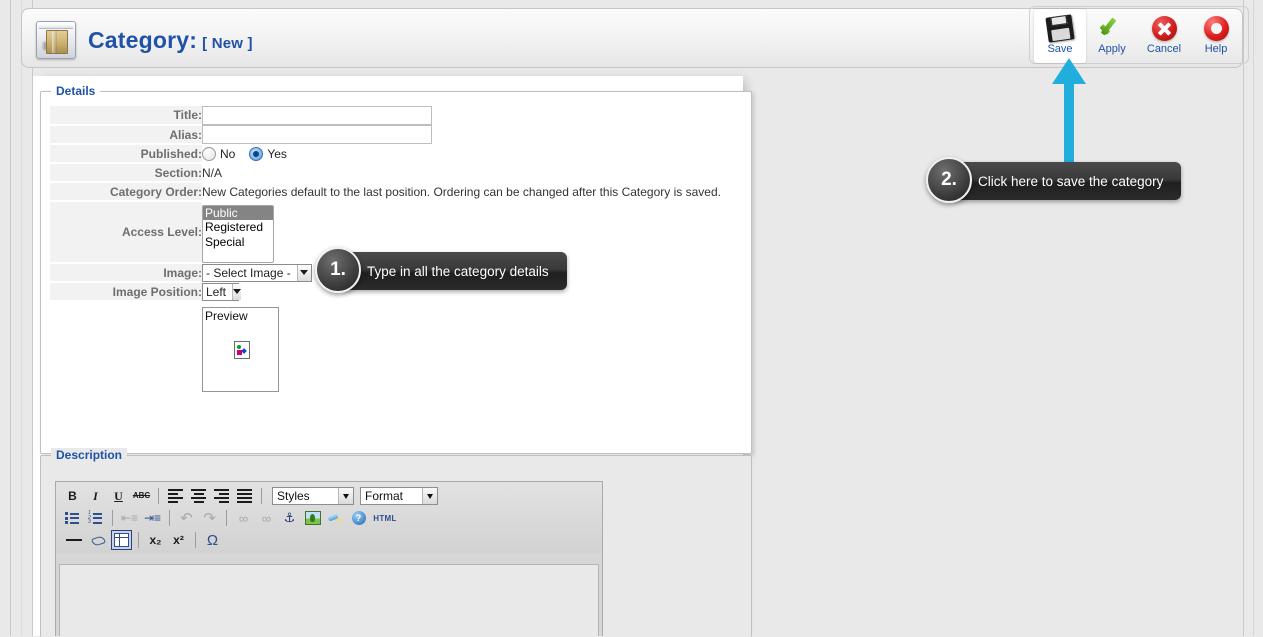 Image resolution: width=1263 pixels, height=637 pixels. Describe the element at coordinates (1216, 28) in the screenshot. I see `lifebuoy-icon` at that location.